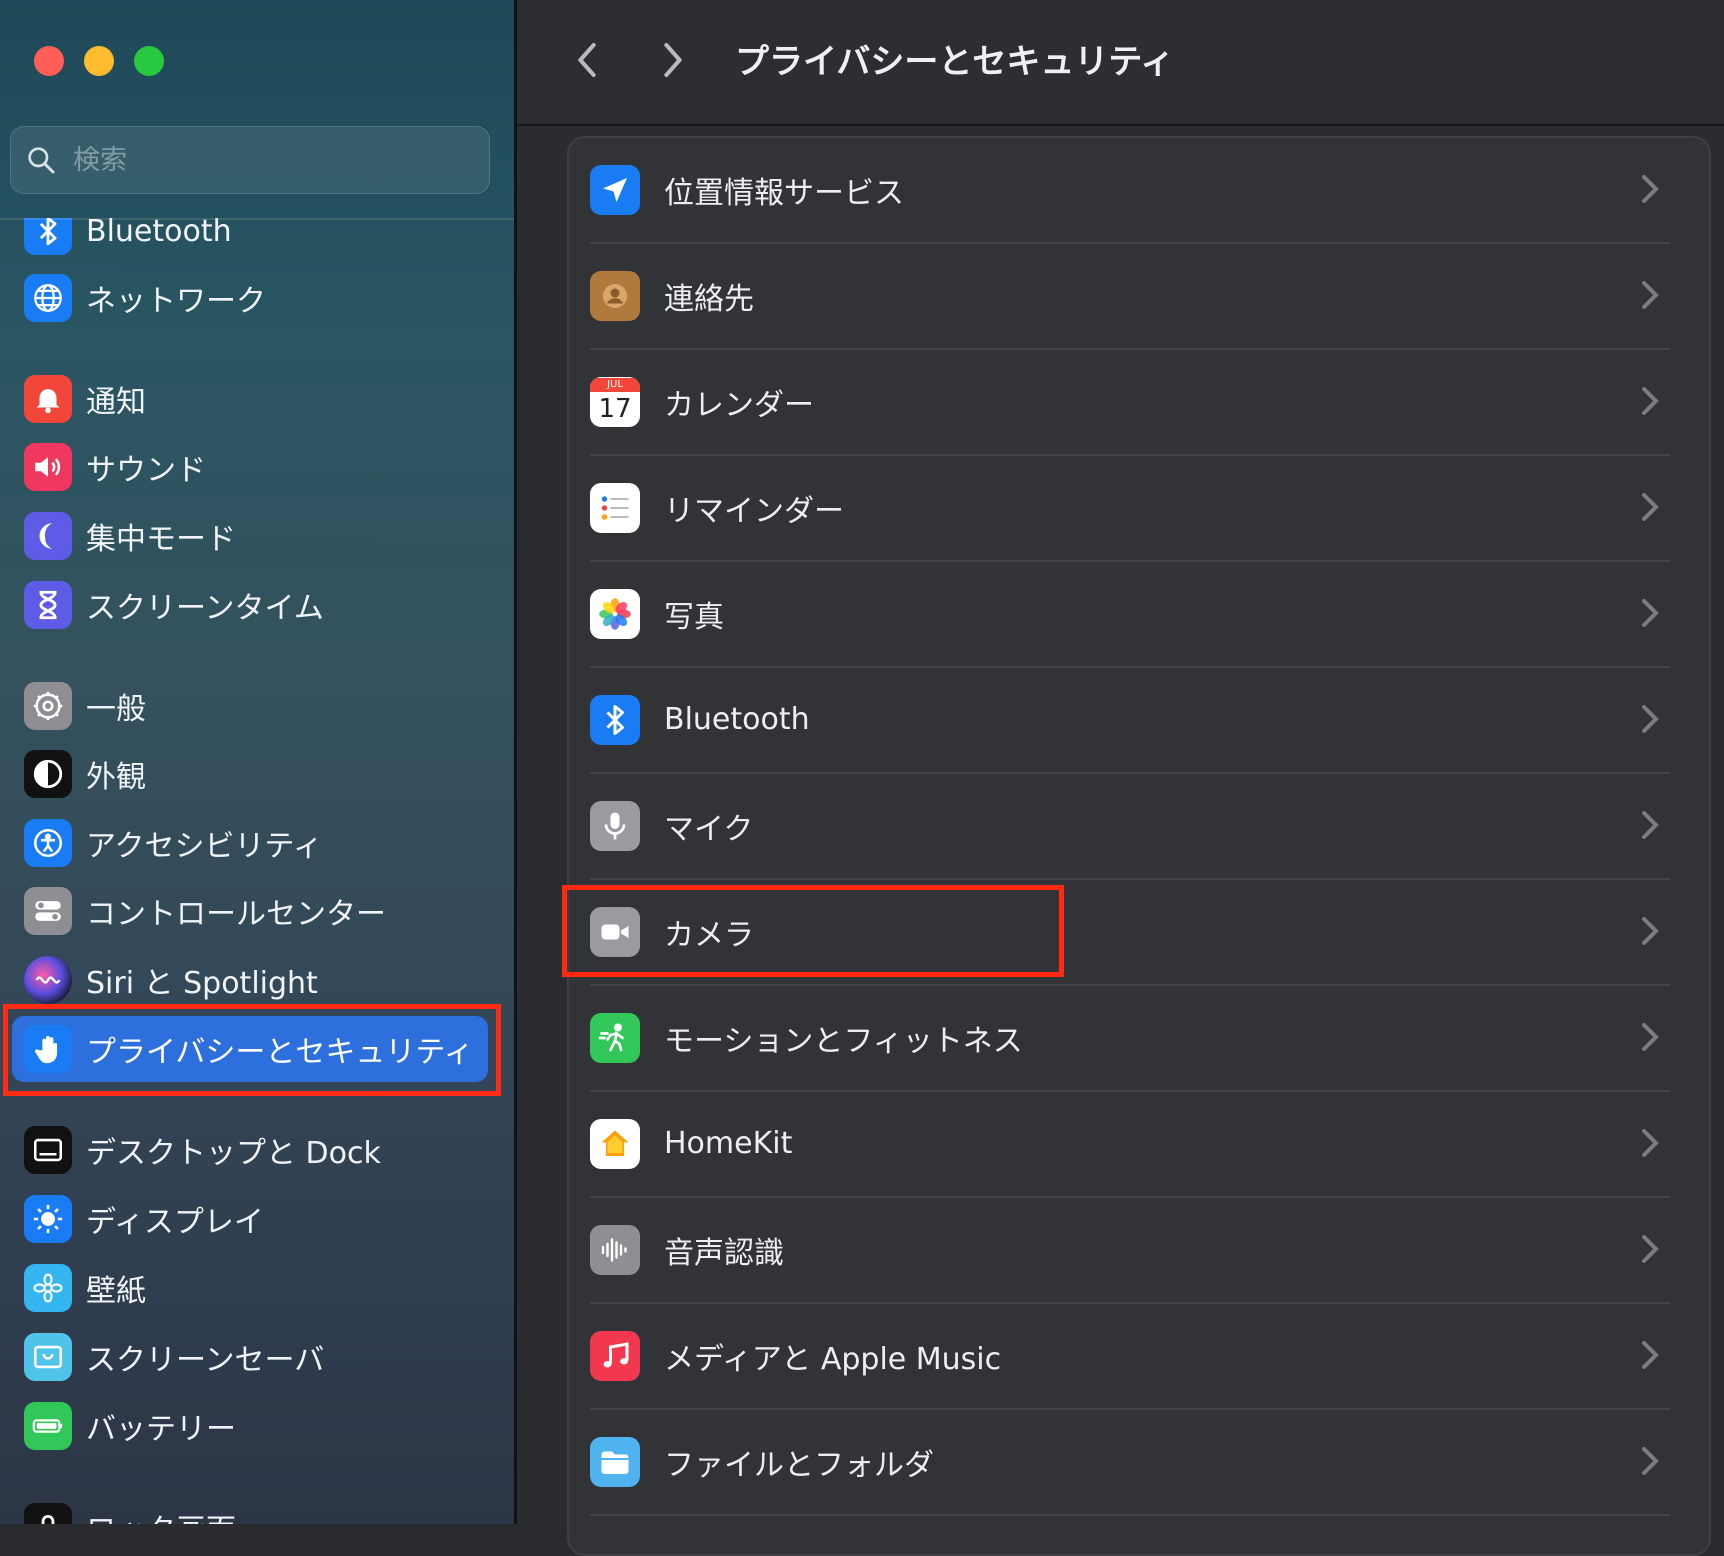 The height and width of the screenshot is (1556, 1724). Describe the element at coordinates (955, 62) in the screenshot. I see `page-title: プライバシーとセキュリティ` at that location.